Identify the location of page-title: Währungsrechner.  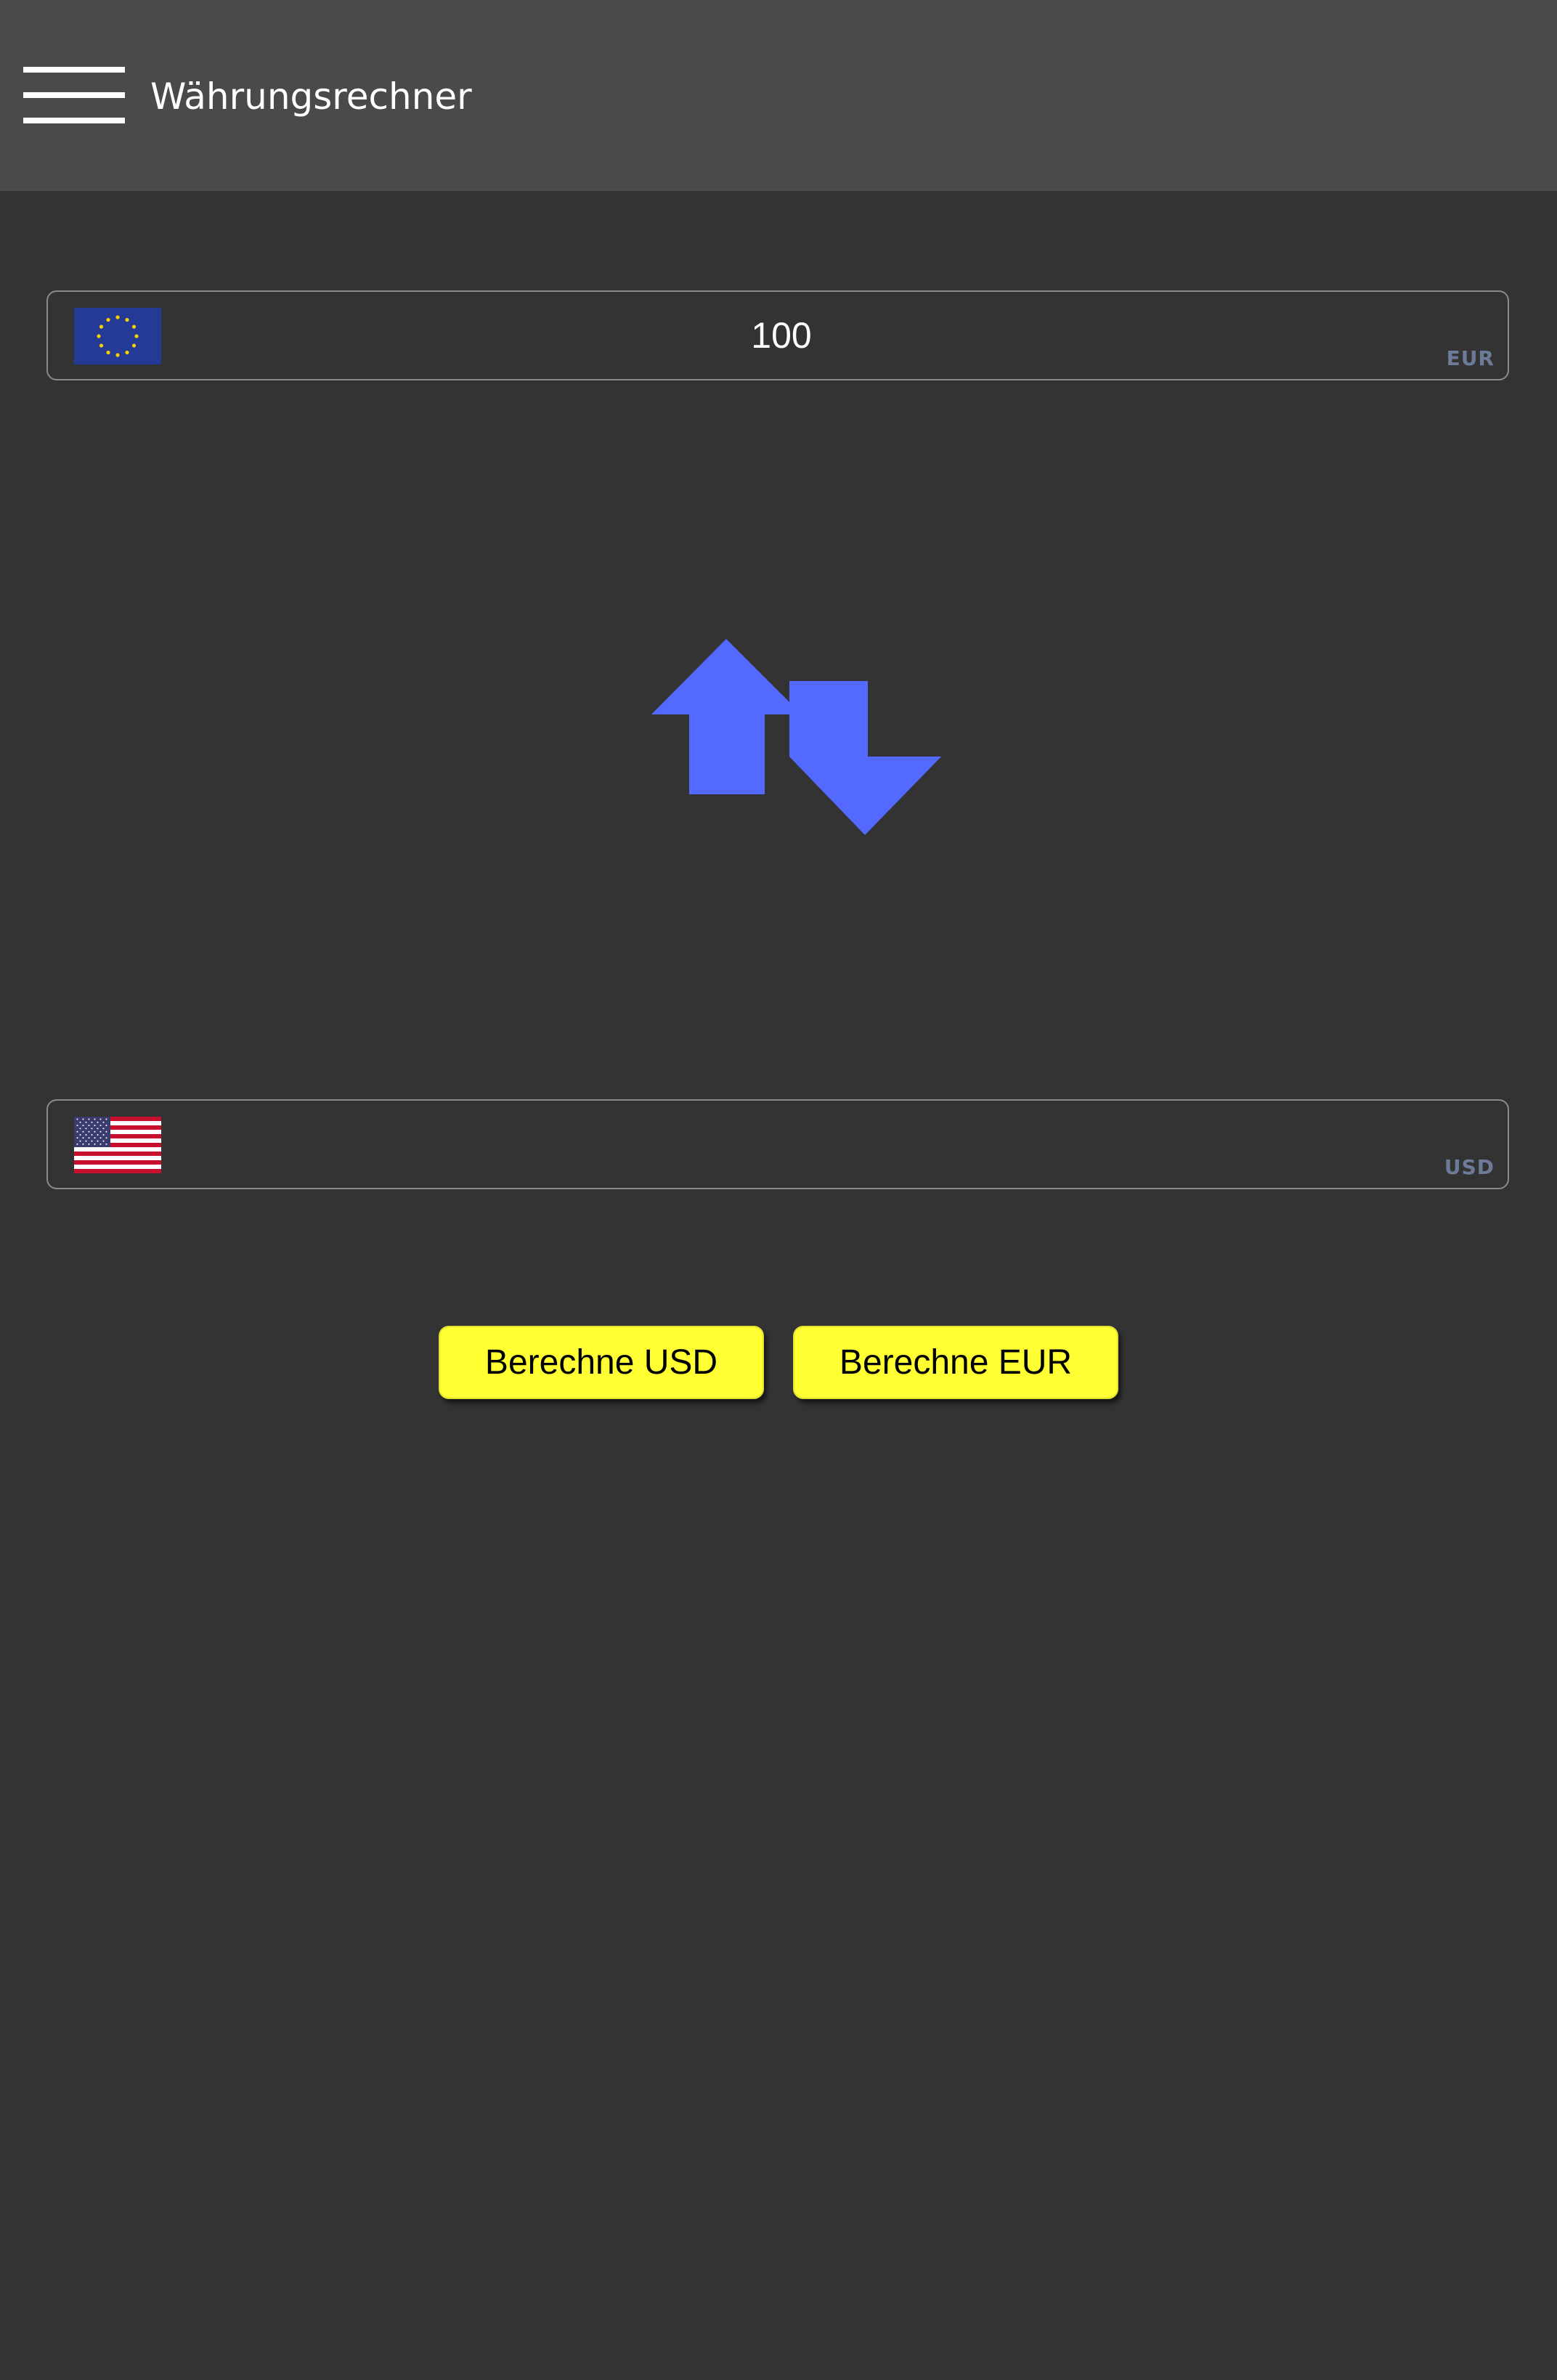
(311, 97).